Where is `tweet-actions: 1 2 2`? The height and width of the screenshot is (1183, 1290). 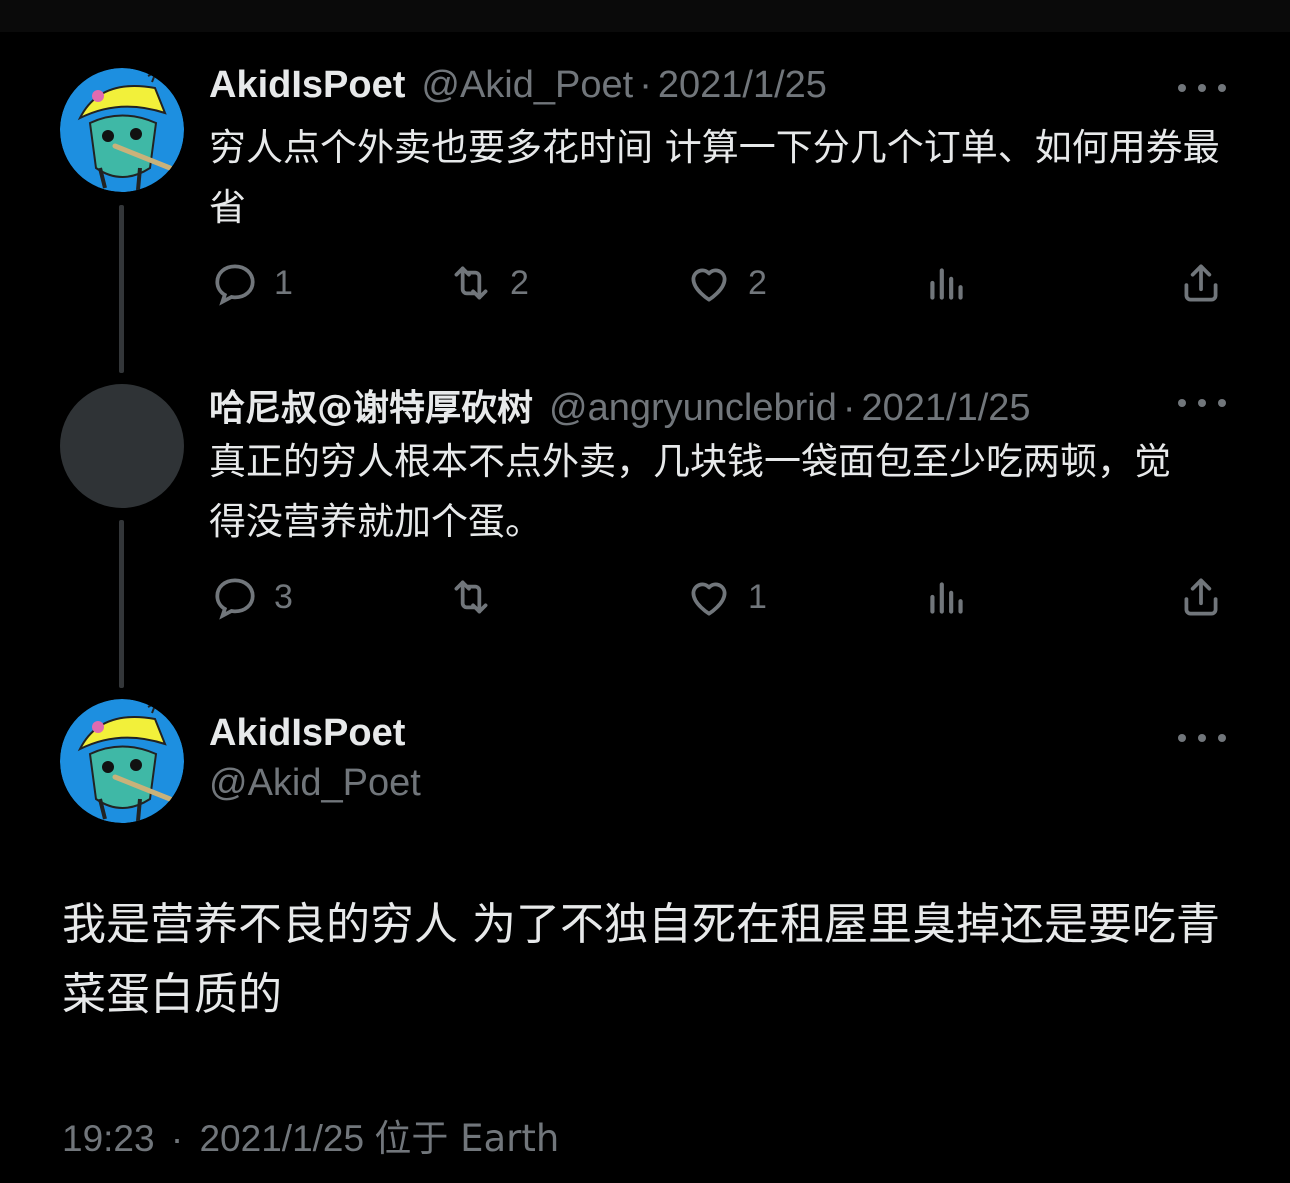 tweet-actions: 1 2 2 is located at coordinates (645, 283).